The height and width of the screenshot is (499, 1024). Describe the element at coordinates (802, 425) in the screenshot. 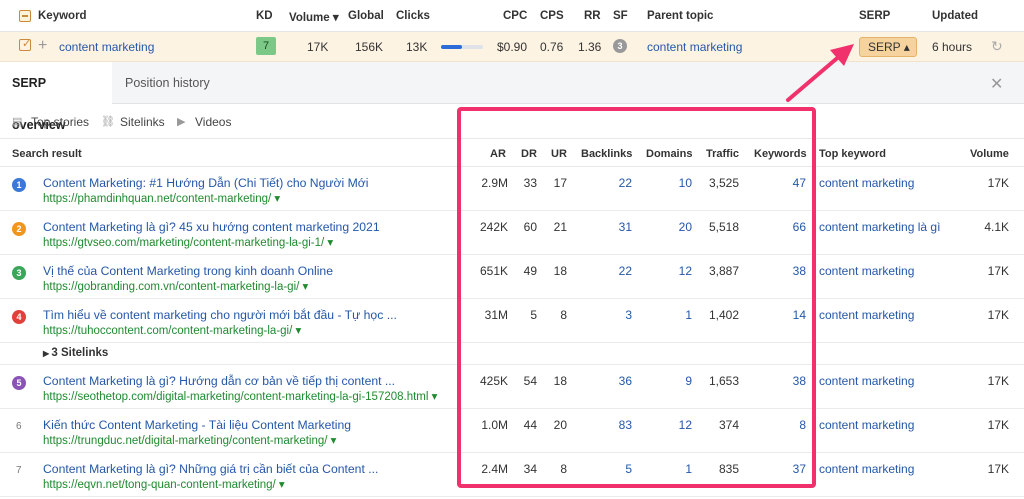

I see `cell-keywords: 8` at that location.